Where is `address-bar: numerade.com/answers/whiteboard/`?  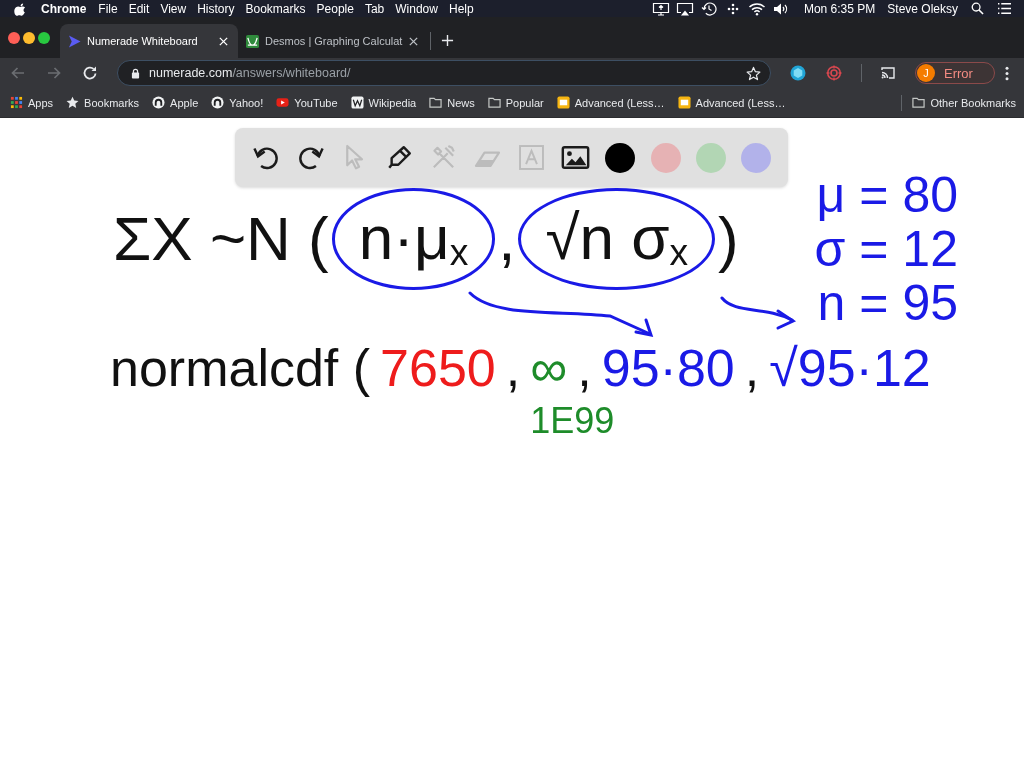 address-bar: numerade.com/answers/whiteboard/ is located at coordinates (444, 73).